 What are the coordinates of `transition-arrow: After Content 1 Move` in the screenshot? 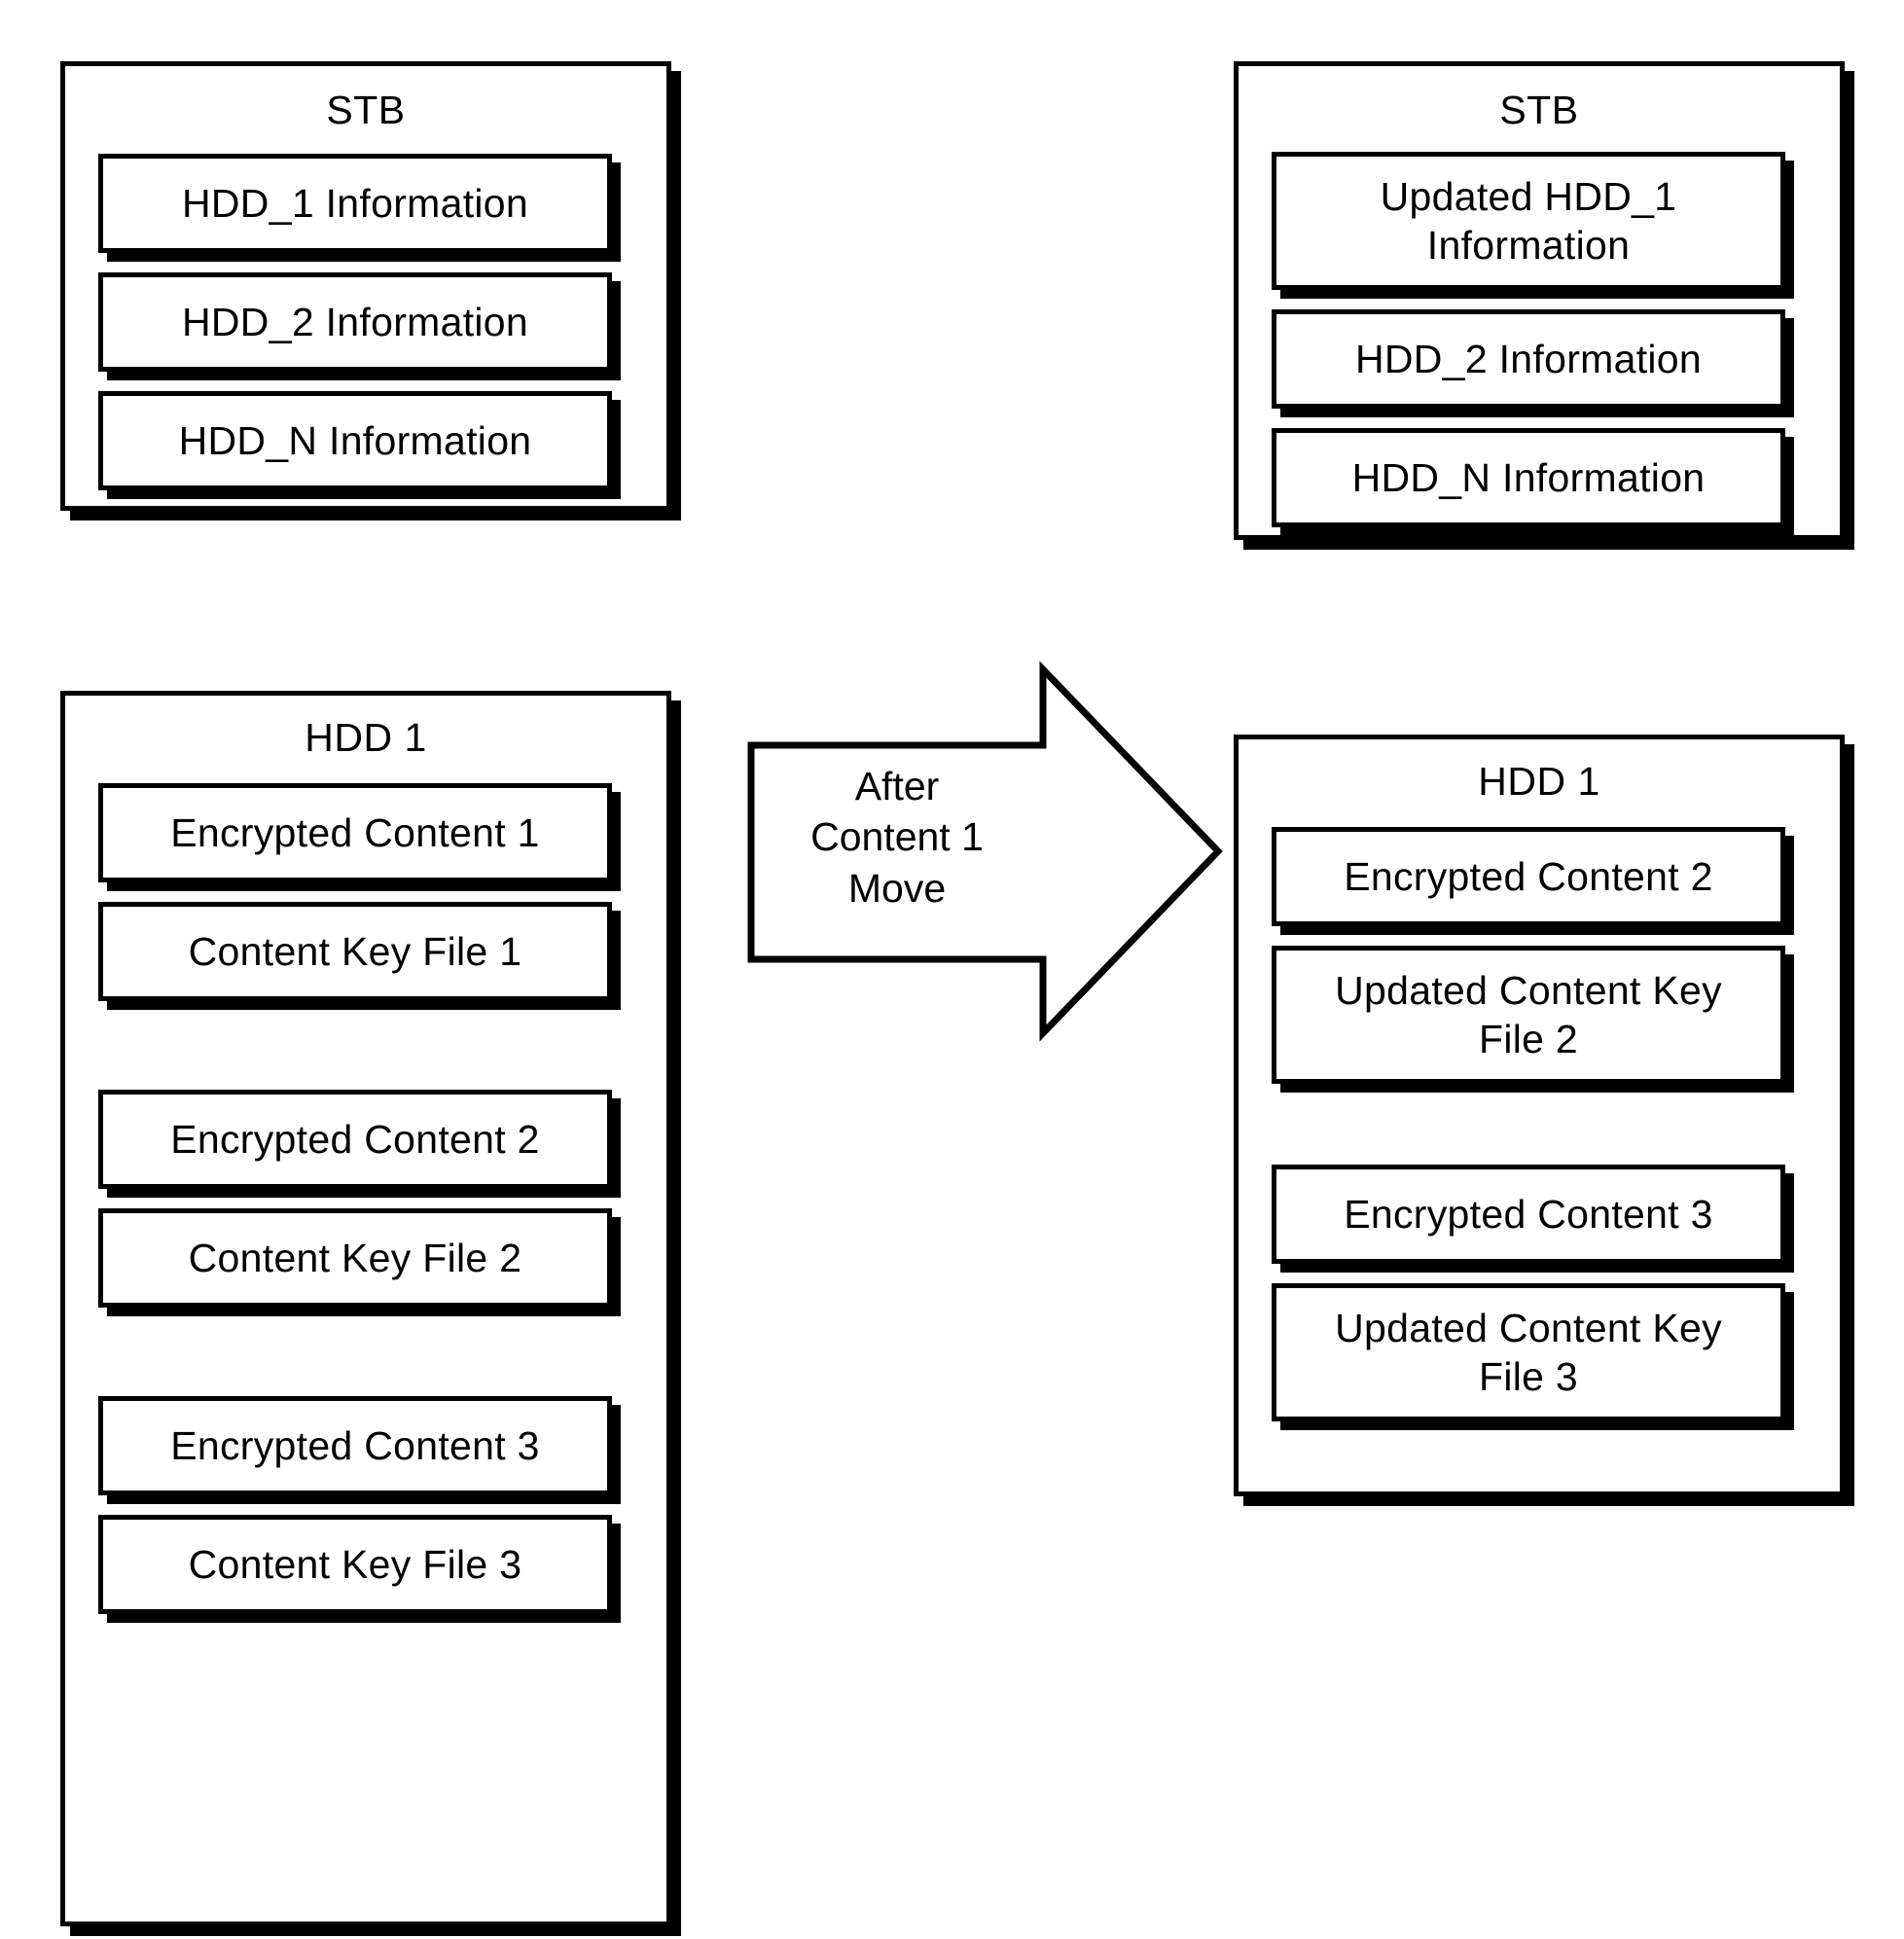 It's located at (982, 852).